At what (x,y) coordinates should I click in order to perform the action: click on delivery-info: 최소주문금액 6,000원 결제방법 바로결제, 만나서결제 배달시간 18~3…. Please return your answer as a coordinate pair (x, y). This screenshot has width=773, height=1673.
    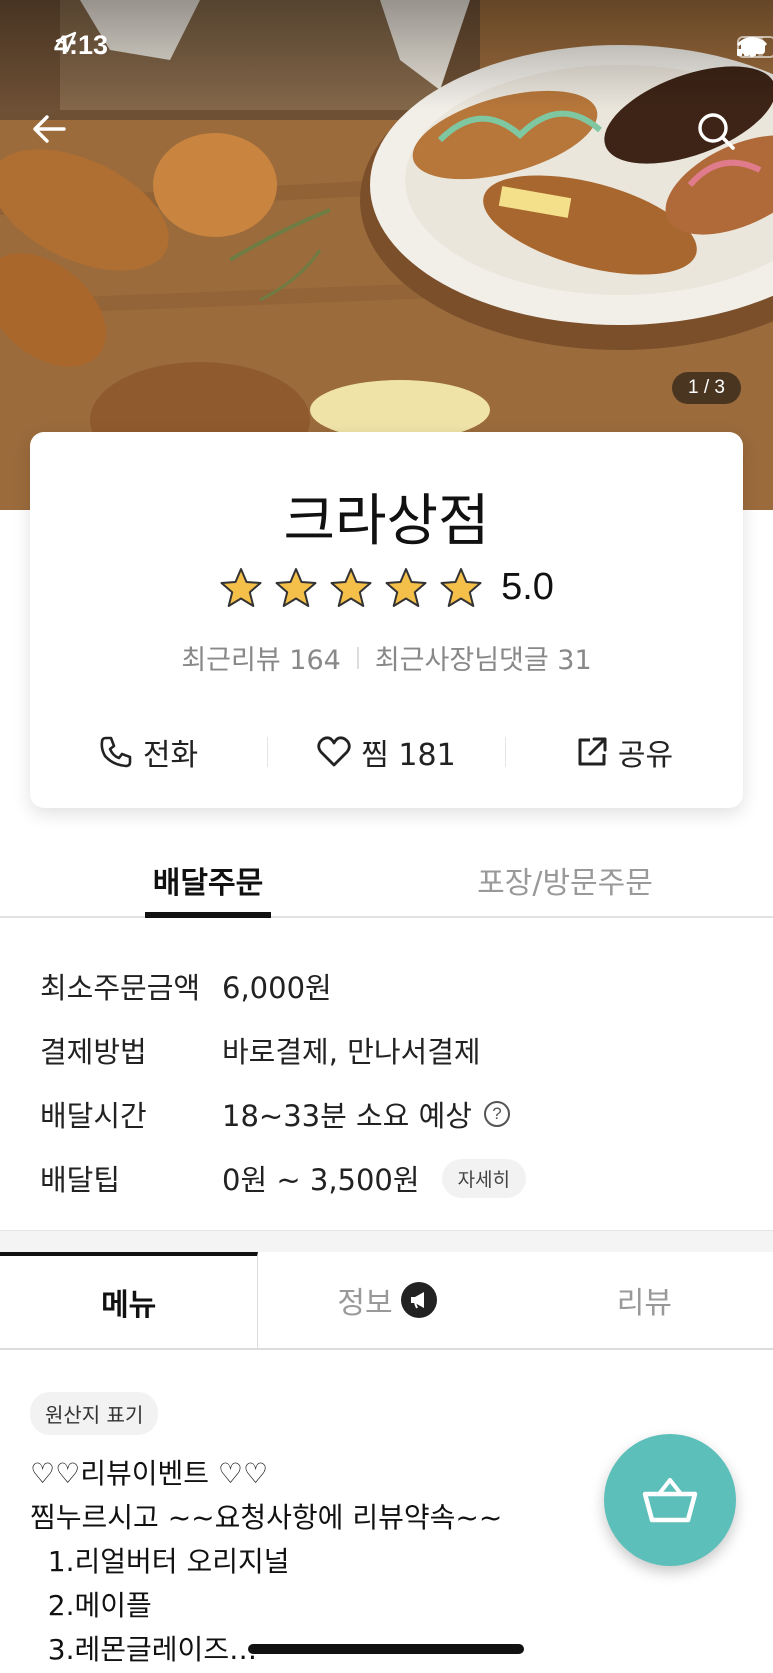
    Looking at the image, I should click on (390, 1082).